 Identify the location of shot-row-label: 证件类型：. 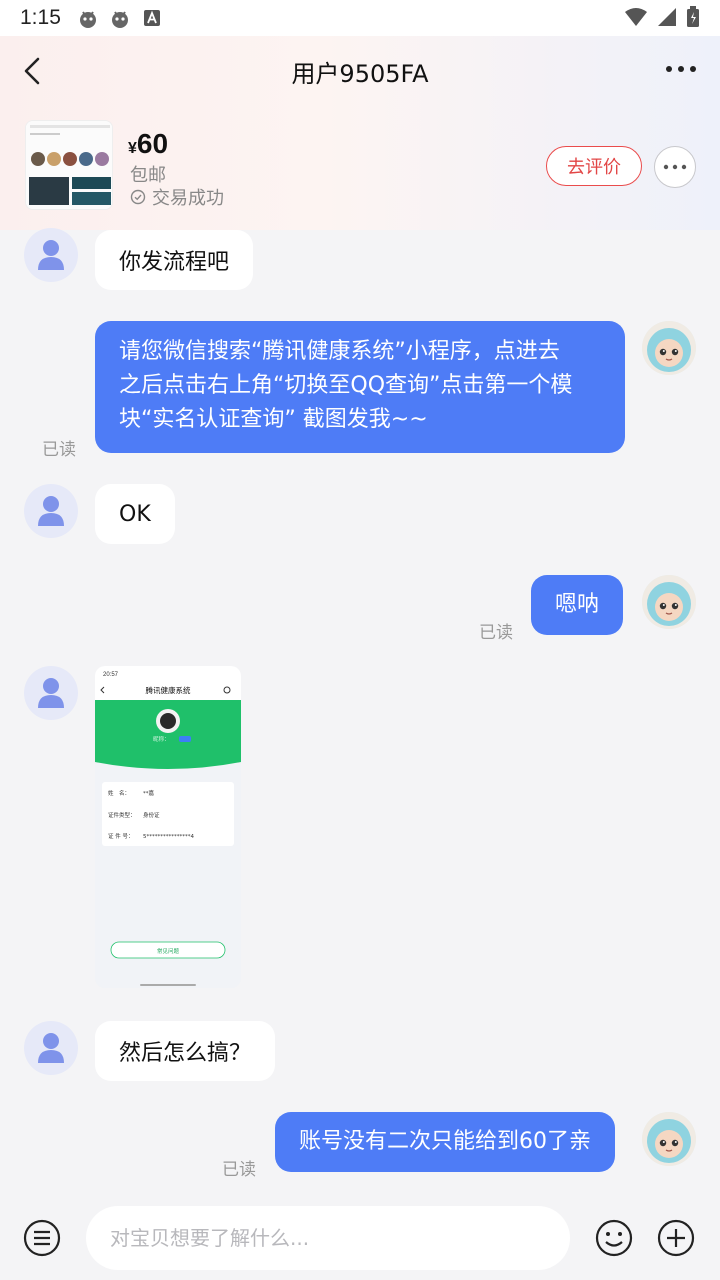
(122, 815).